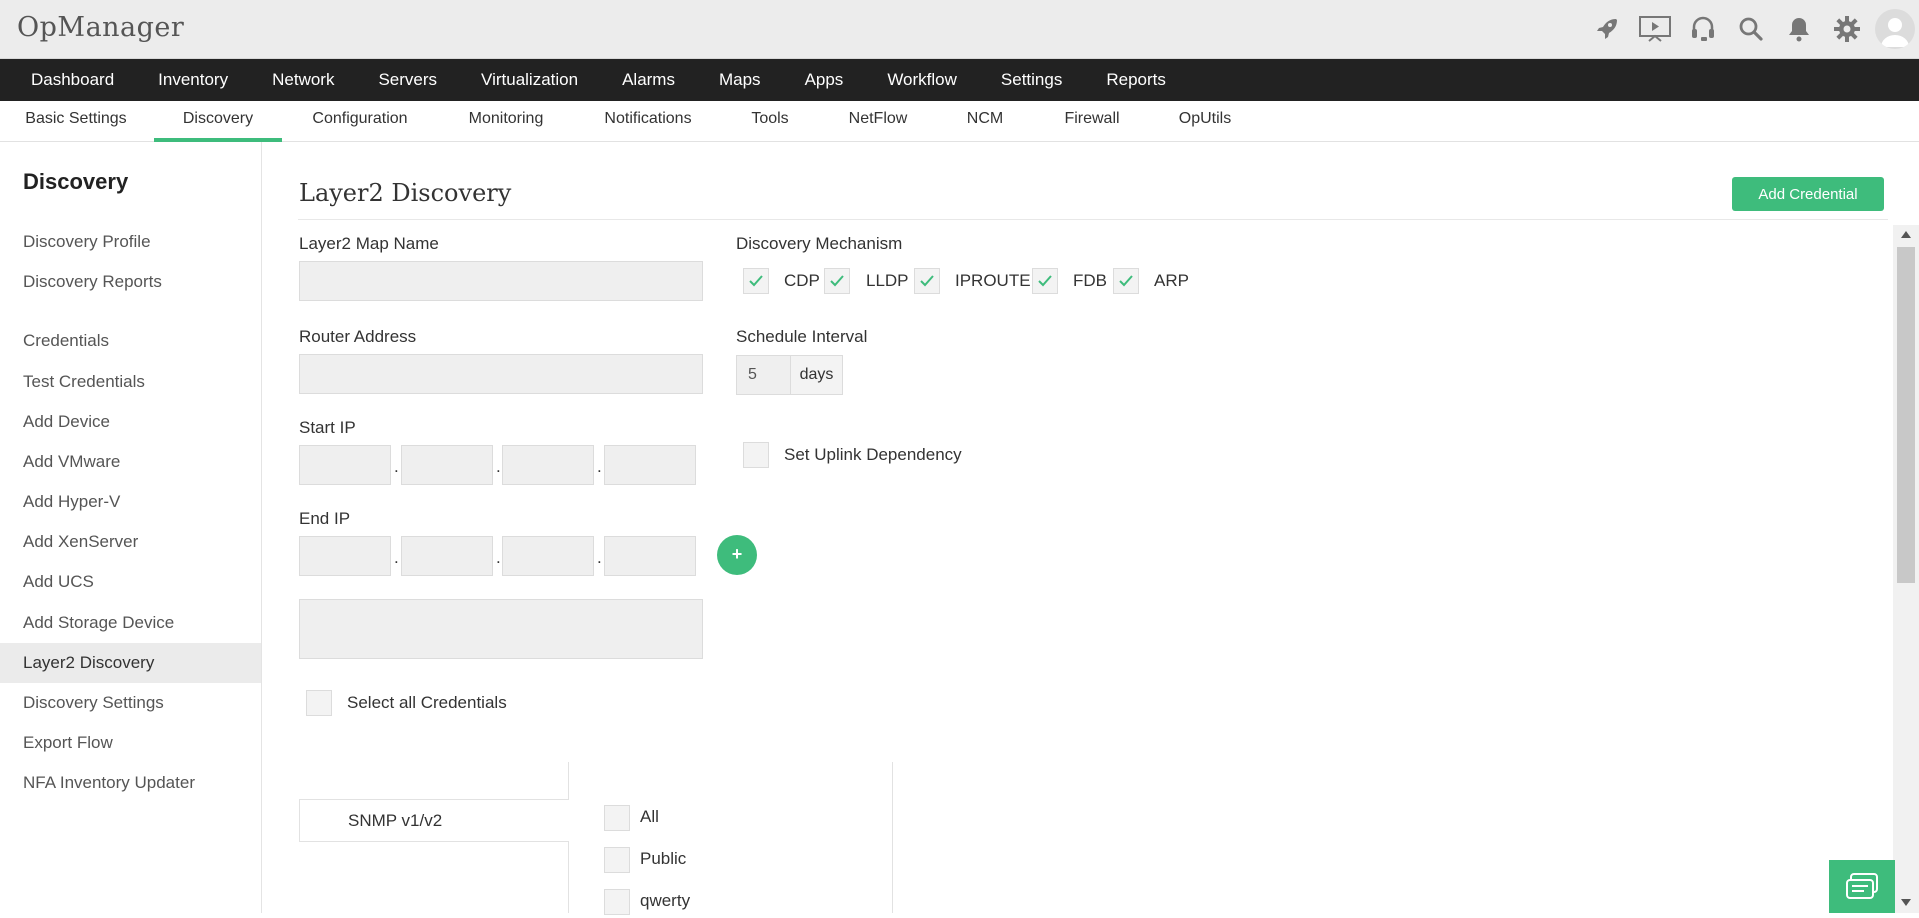  Describe the element at coordinates (824, 80) in the screenshot. I see `nav-apps: Apps` at that location.